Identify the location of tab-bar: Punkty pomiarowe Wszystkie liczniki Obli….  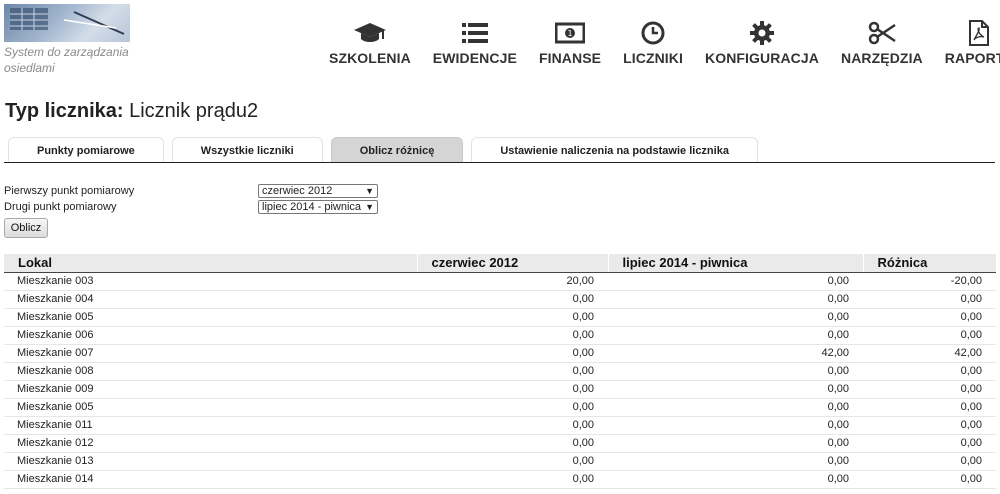
(387, 150).